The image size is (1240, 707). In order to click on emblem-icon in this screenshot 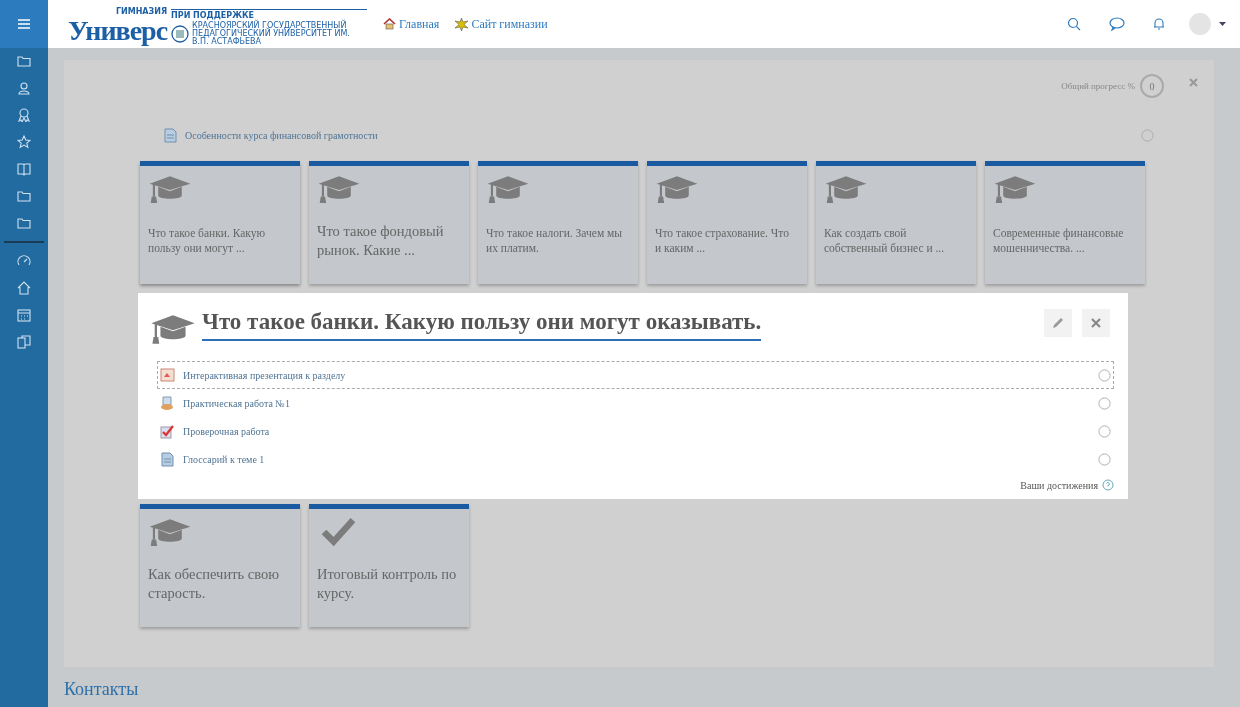, I will do `click(180, 34)`.